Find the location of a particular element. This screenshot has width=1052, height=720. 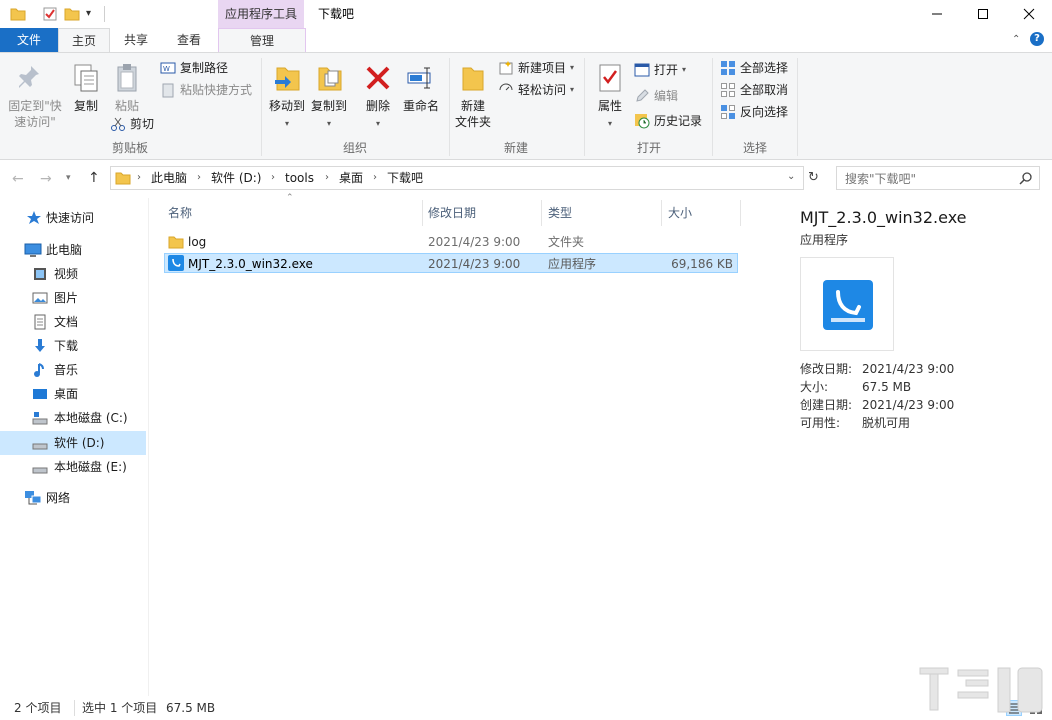

table-row: log 2021/4/23 9:00 文件夹 is located at coordinates (451, 242).